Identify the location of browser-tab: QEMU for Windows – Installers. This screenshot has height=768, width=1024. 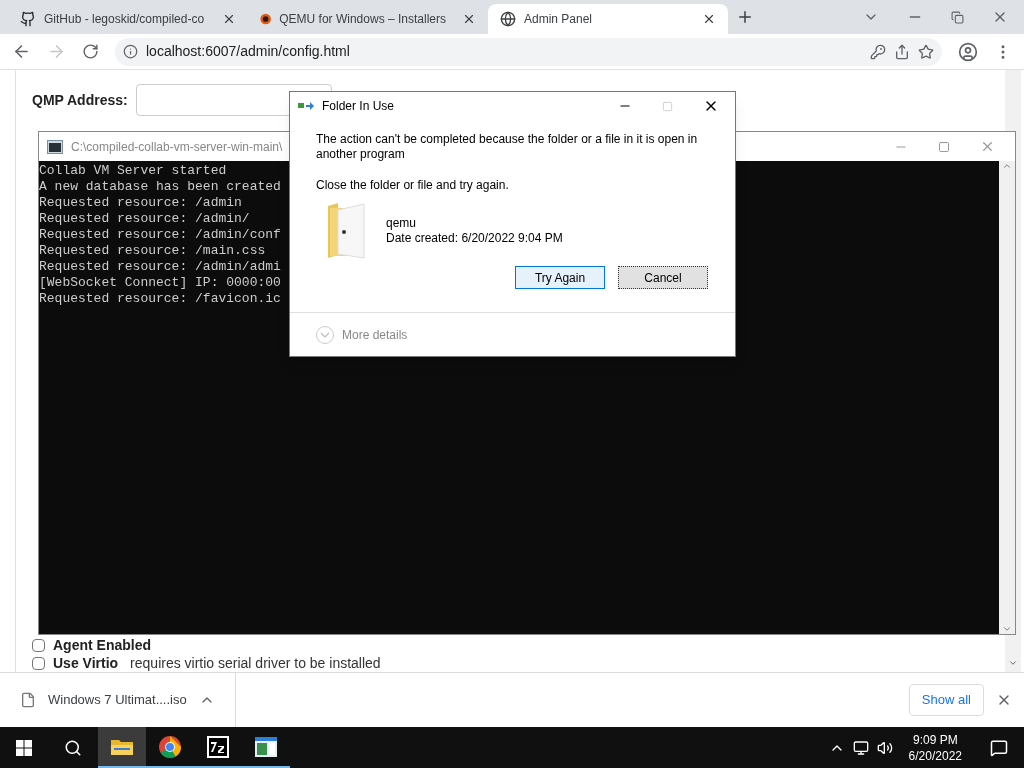
(368, 19).